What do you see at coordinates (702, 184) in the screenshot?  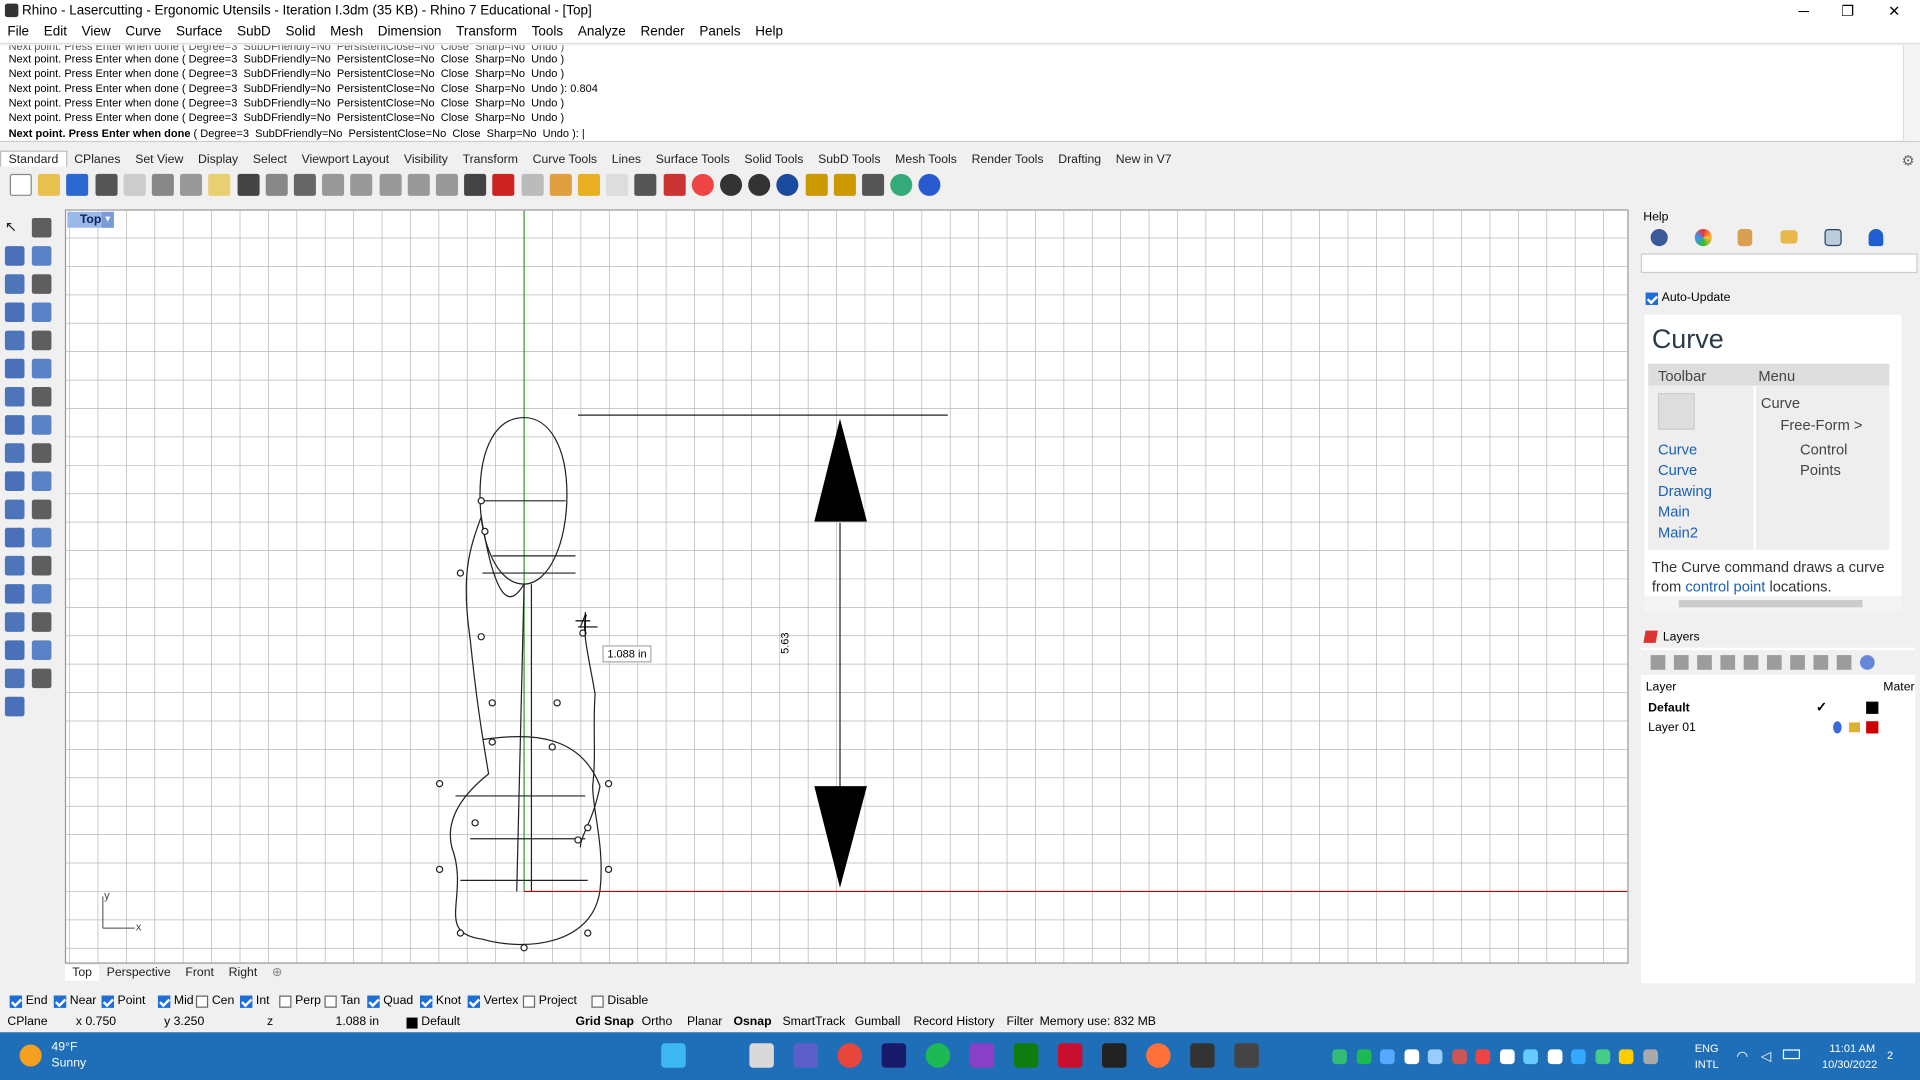 I see `color-wheel-icon` at bounding box center [702, 184].